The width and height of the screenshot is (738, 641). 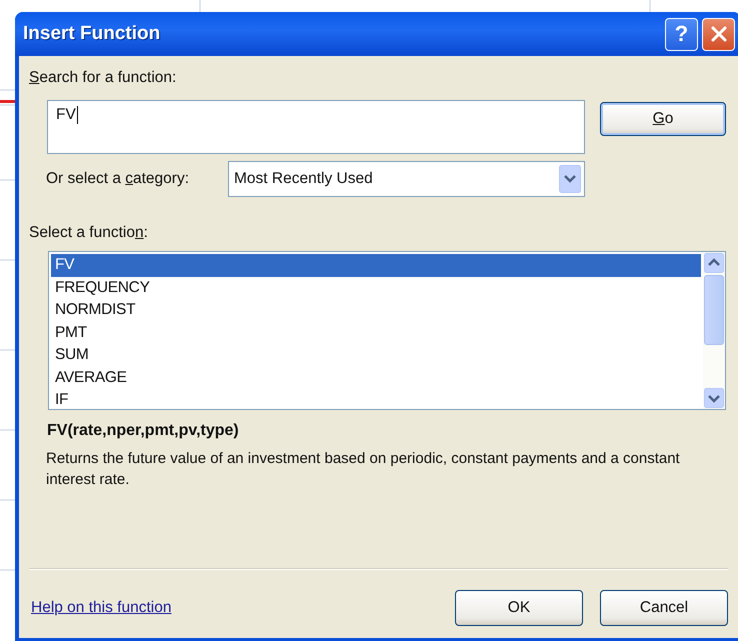 I want to click on close-button, so click(x=718, y=34).